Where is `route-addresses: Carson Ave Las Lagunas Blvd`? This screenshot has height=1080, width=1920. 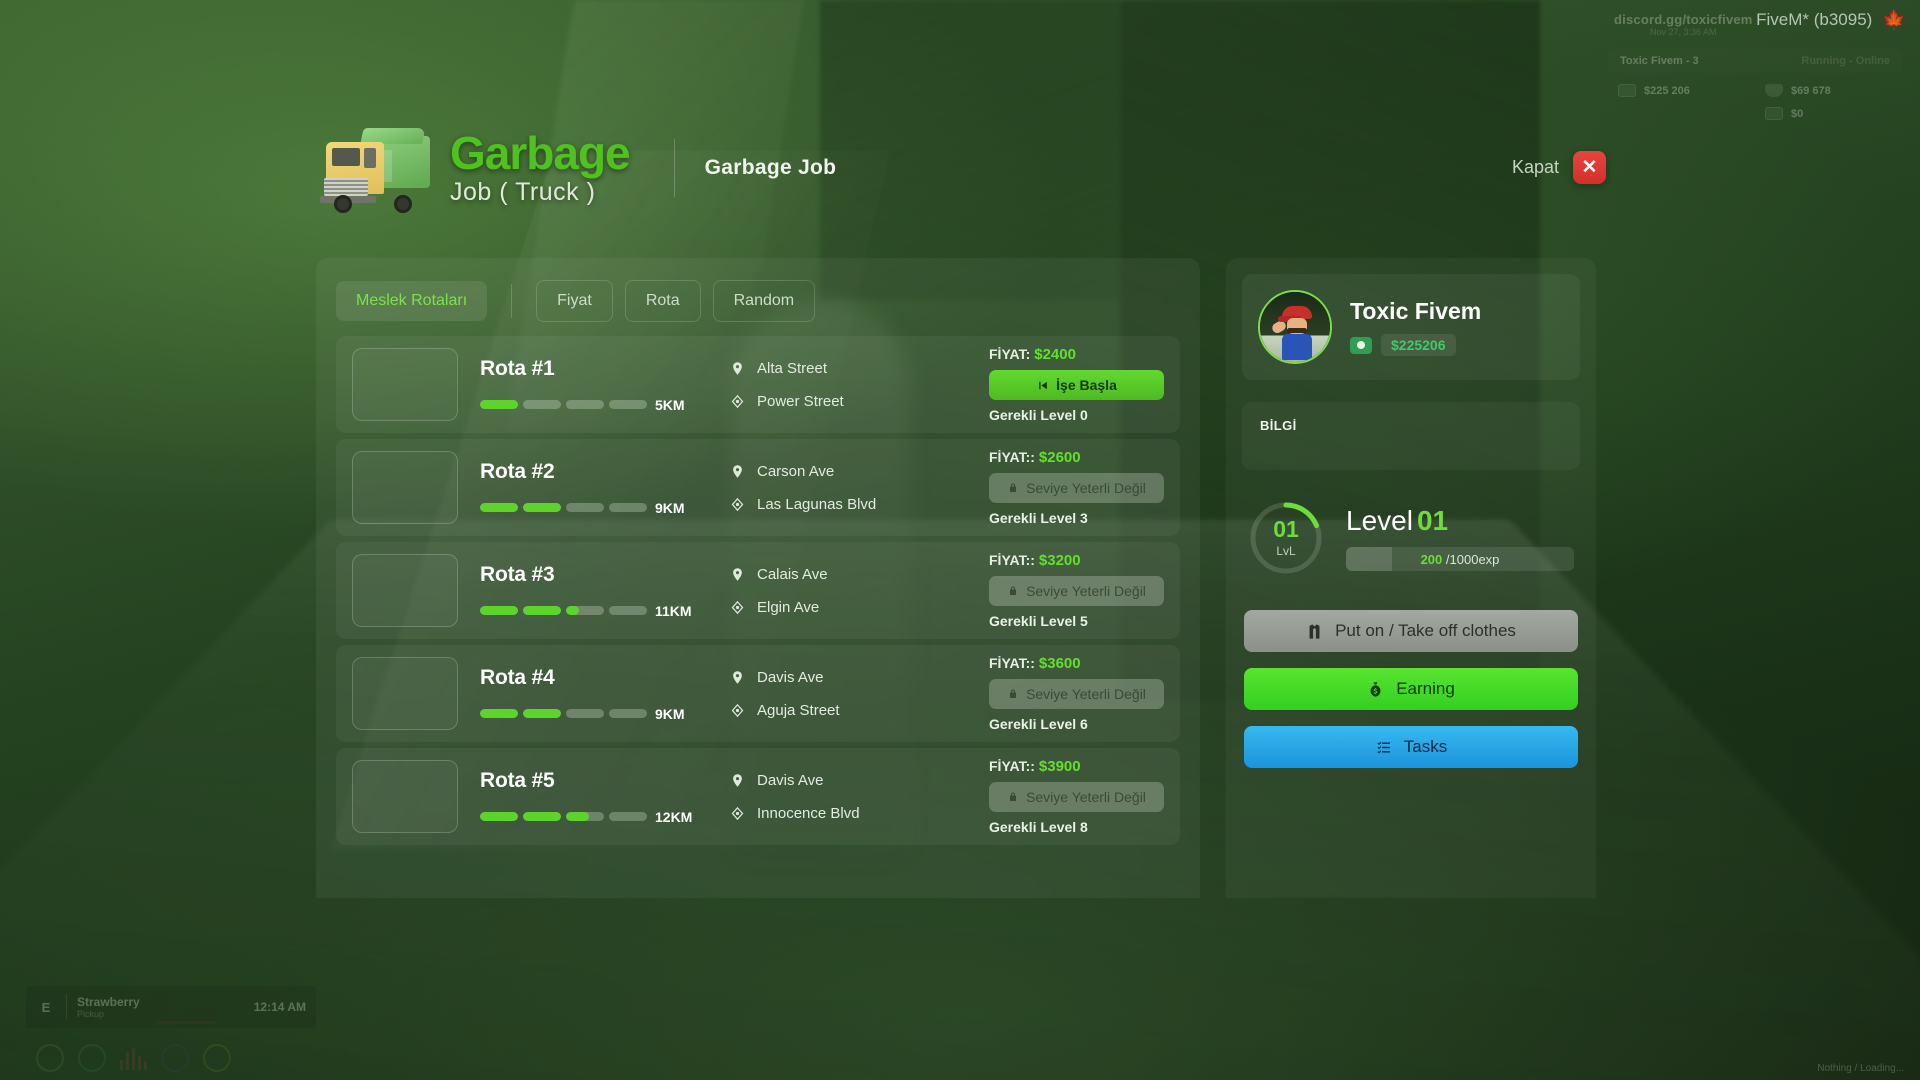
route-addresses: Carson Ave Las Lagunas Blvd is located at coordinates (837, 488).